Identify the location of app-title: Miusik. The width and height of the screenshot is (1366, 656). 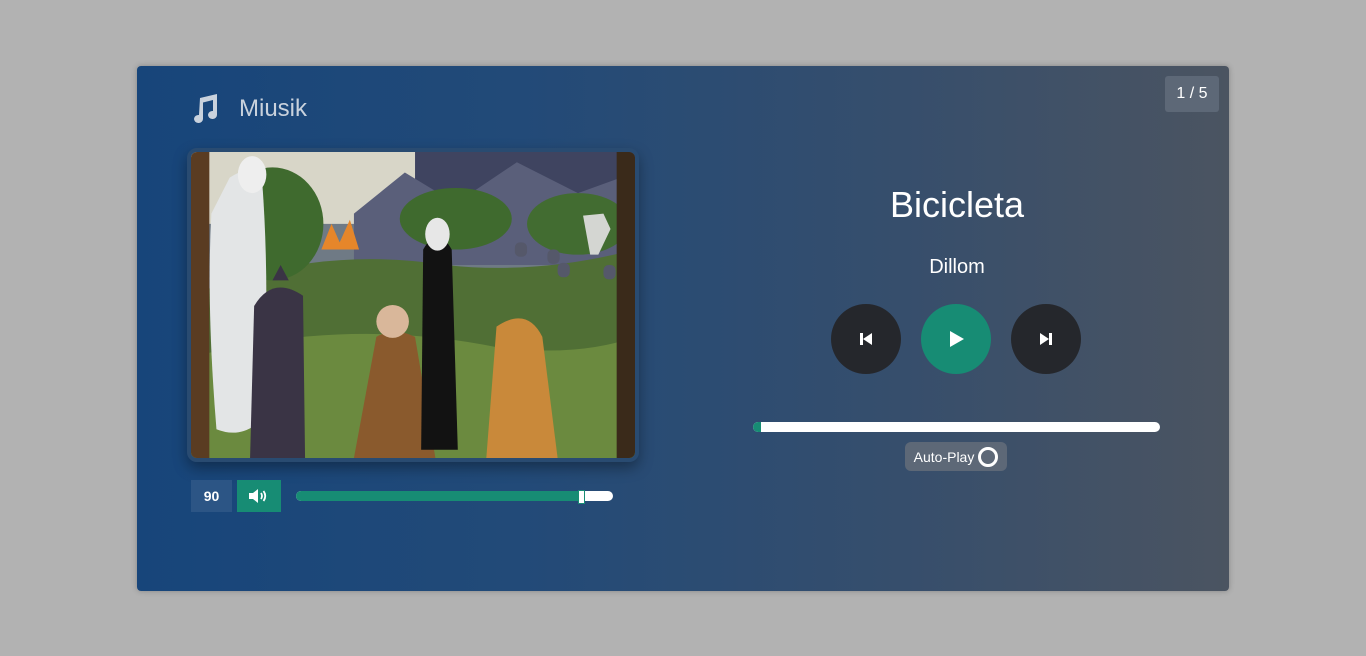
(273, 108).